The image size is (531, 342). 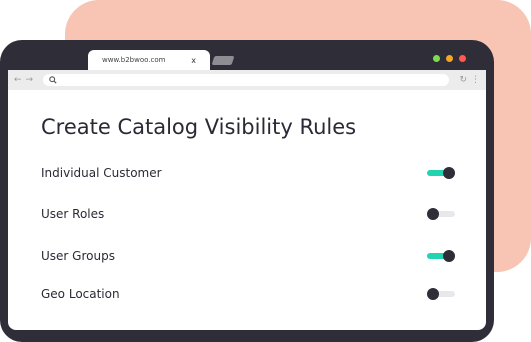 I want to click on browser-tab: www.b2bwoo.com x, so click(x=149, y=60).